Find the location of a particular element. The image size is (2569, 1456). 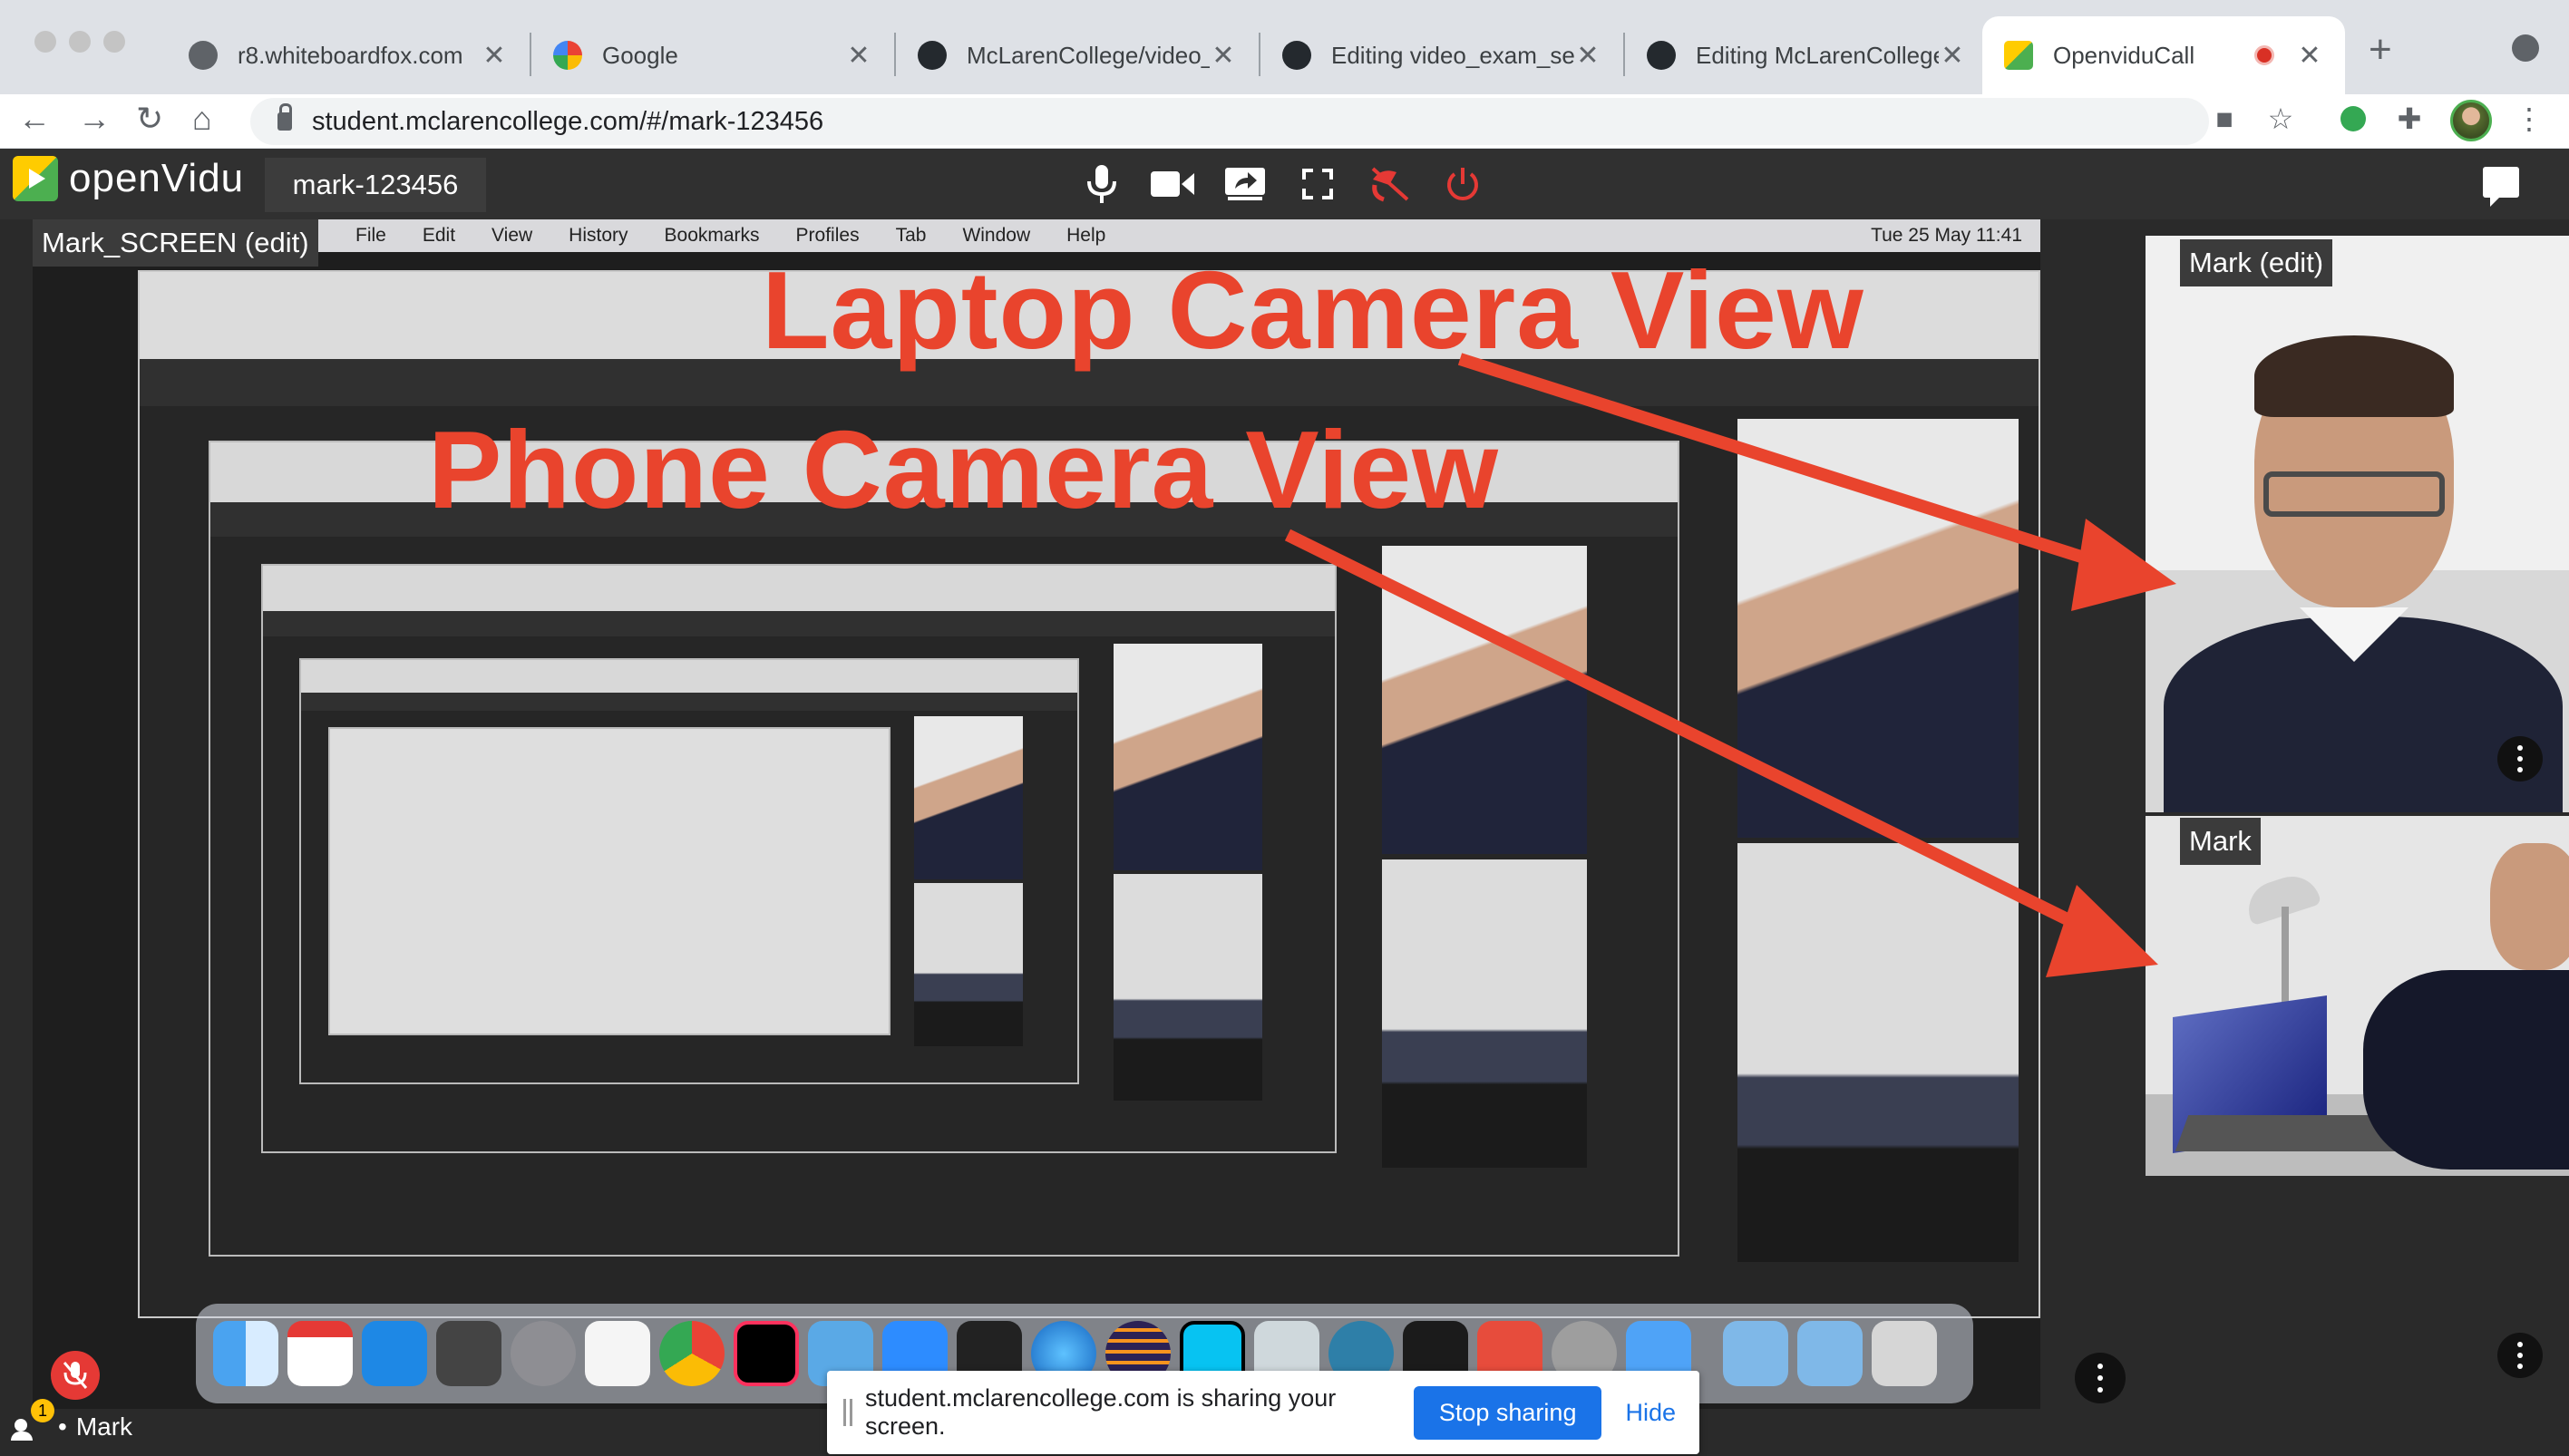

mac-menu-help: Help is located at coordinates (1086, 235).